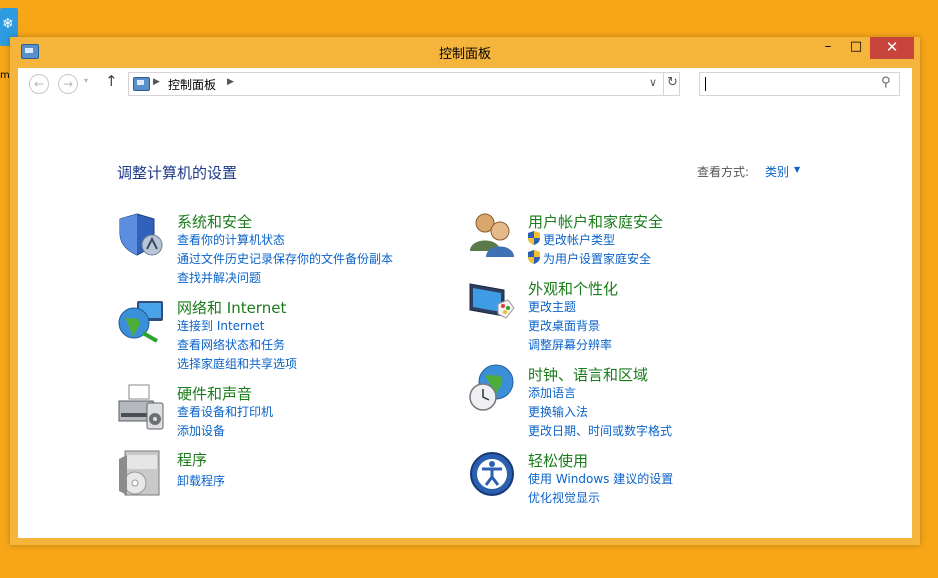 The width and height of the screenshot is (938, 578). Describe the element at coordinates (86, 80) in the screenshot. I see `recent-locations-dropdown: ▾` at that location.